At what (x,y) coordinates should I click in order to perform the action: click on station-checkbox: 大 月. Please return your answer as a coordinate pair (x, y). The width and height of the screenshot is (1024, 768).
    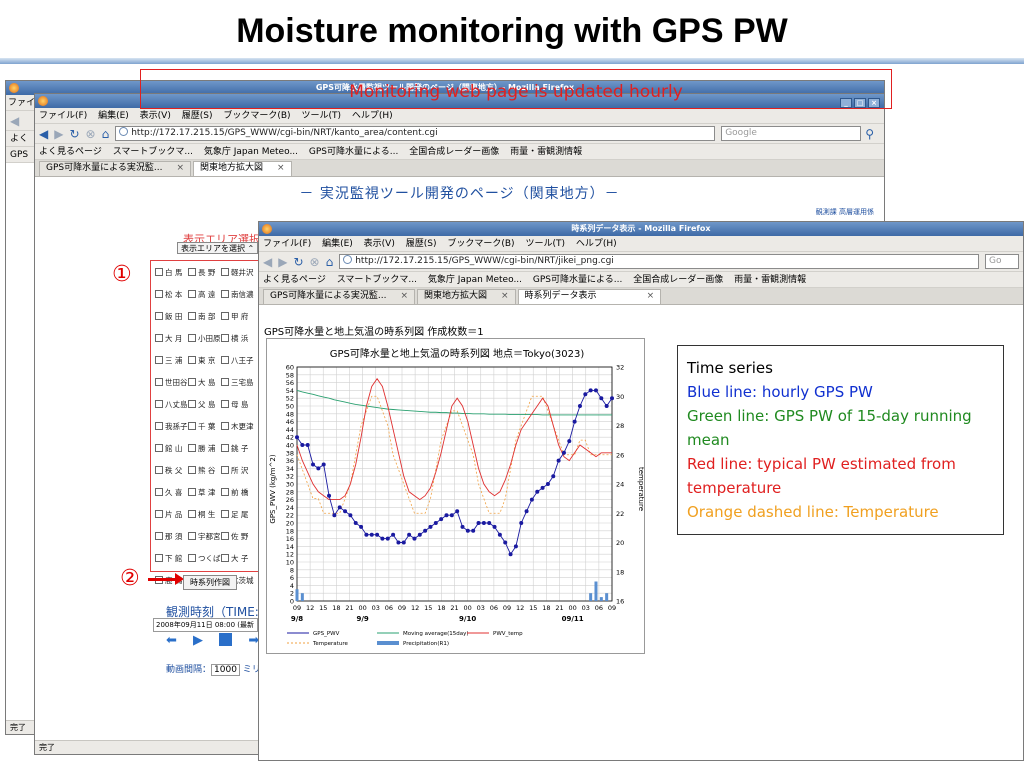
    Looking at the image, I should click on (171, 338).